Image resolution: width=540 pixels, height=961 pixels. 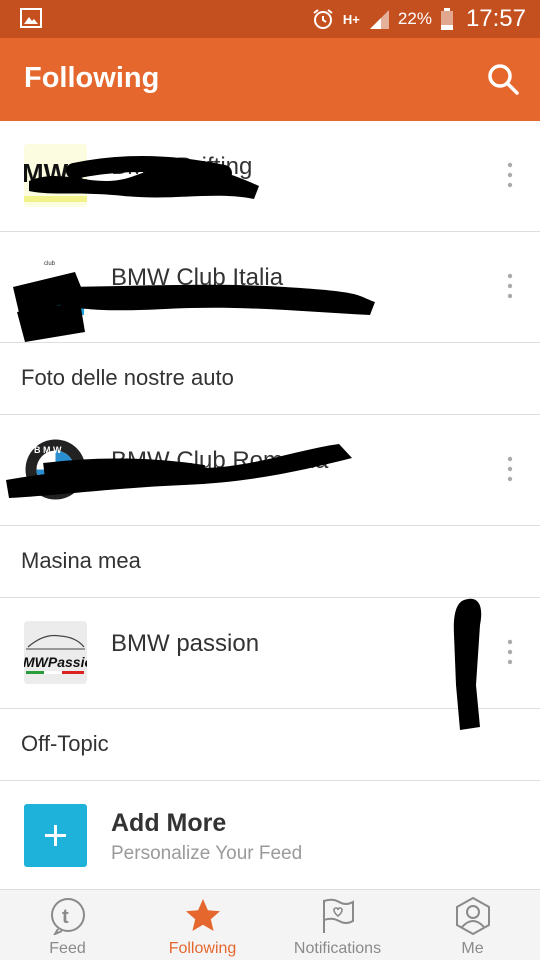 What do you see at coordinates (55, 469) in the screenshot?
I see `bmw-roundel-thumb: B M W` at bounding box center [55, 469].